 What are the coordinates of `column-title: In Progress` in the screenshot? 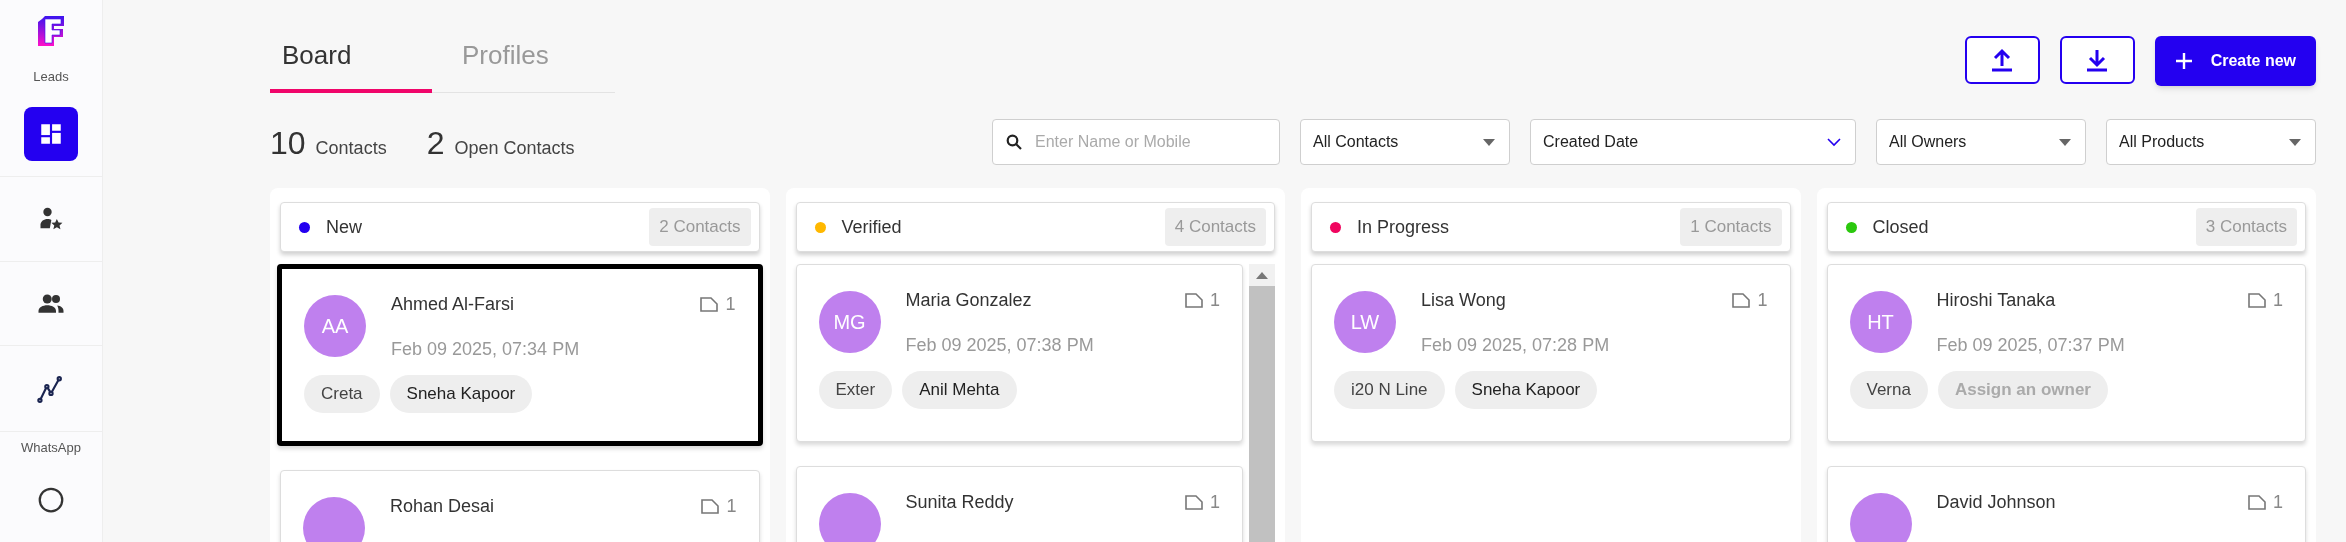 It's located at (1403, 227).